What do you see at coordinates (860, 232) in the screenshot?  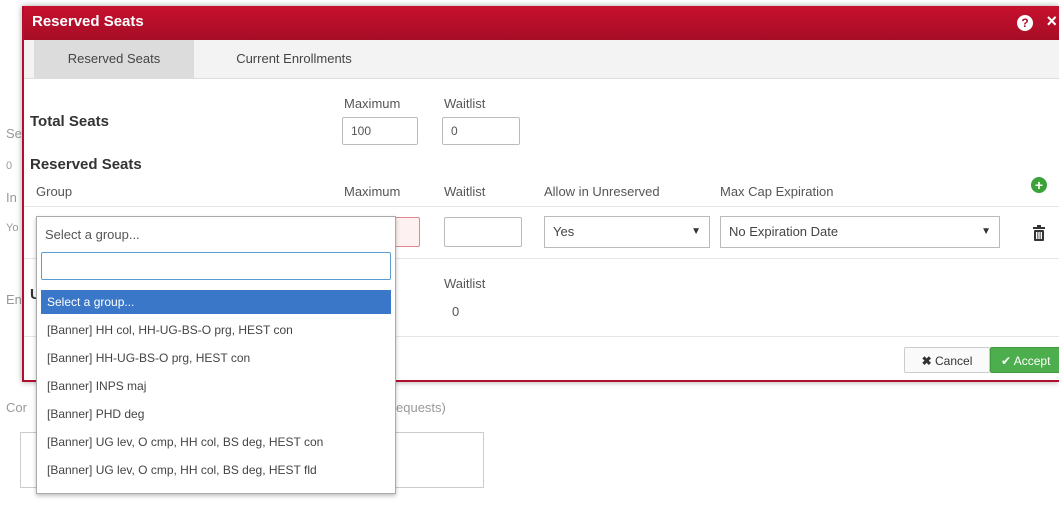 I see `expiration-select: No Expiration Date ▼` at bounding box center [860, 232].